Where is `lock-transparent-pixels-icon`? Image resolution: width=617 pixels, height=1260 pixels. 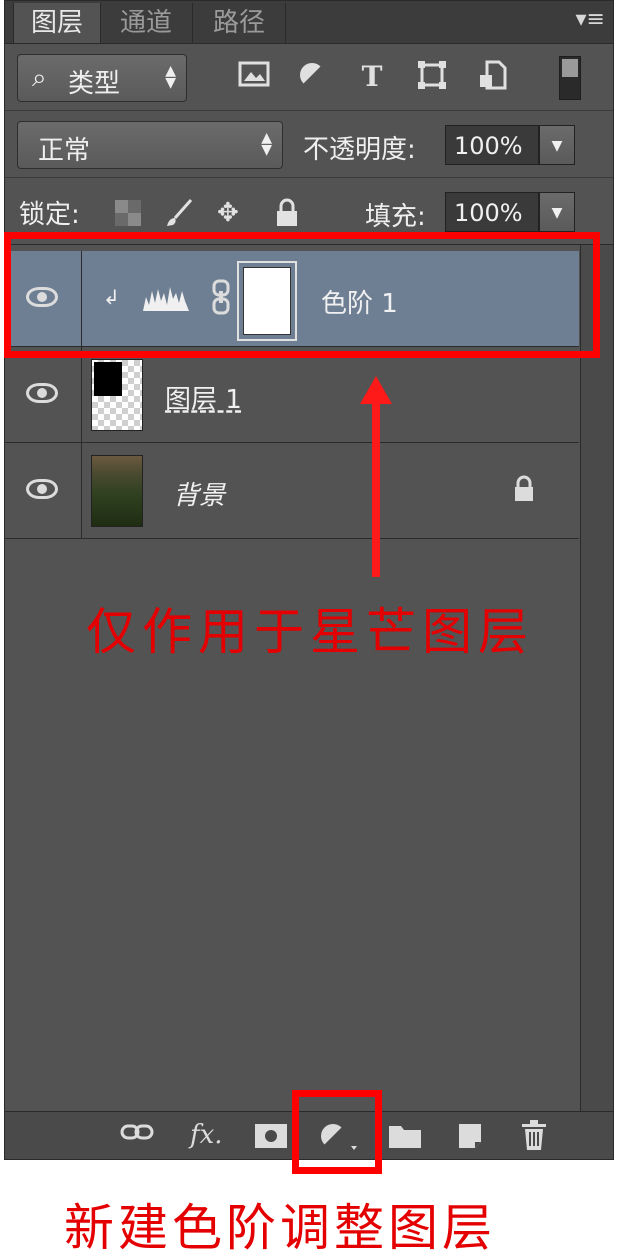
lock-transparent-pixels-icon is located at coordinates (128, 216).